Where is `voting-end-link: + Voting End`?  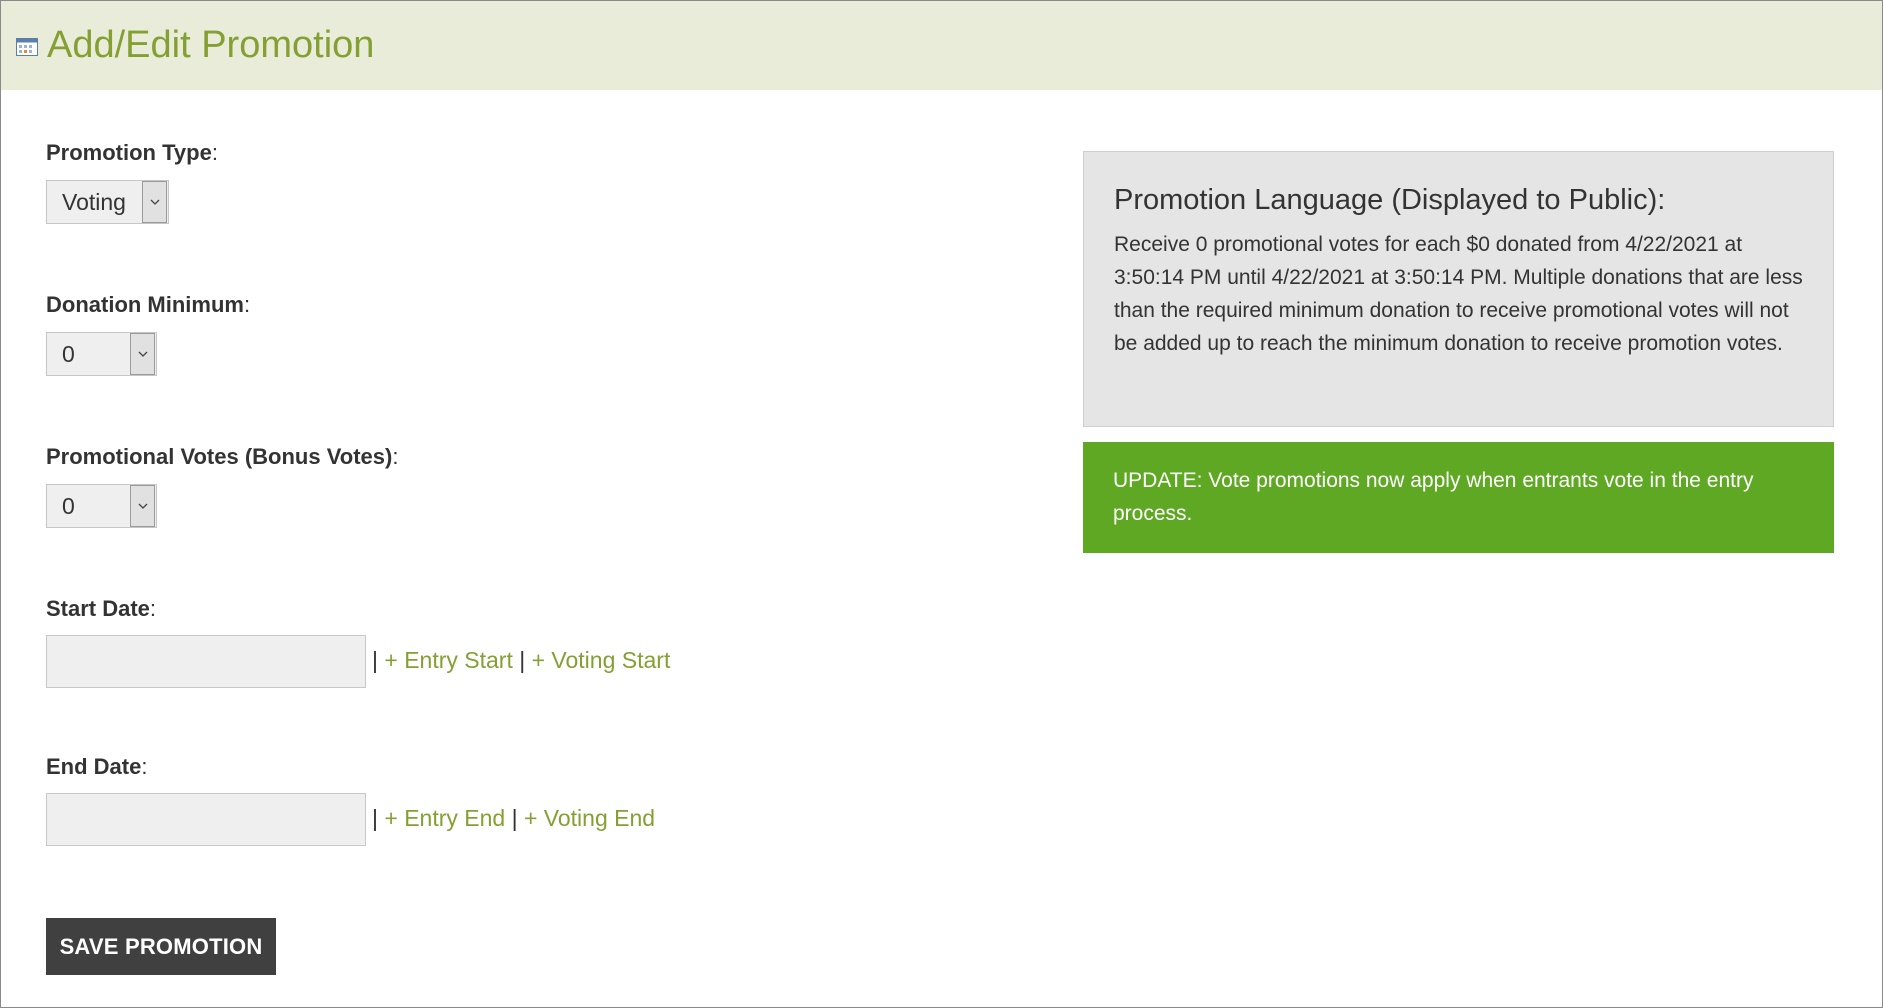 voting-end-link: + Voting End is located at coordinates (589, 818).